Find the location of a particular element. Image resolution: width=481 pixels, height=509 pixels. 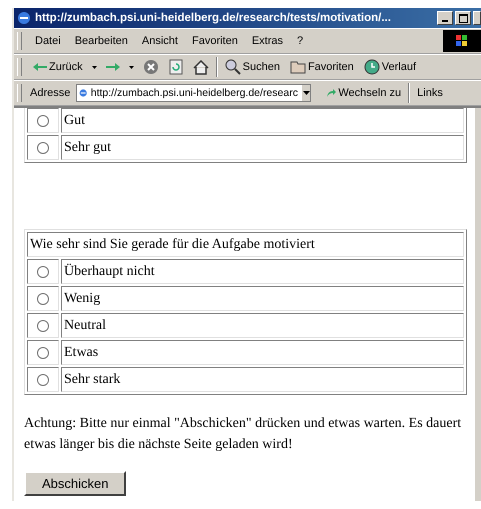

favorites-label: Favoriten is located at coordinates (331, 67).